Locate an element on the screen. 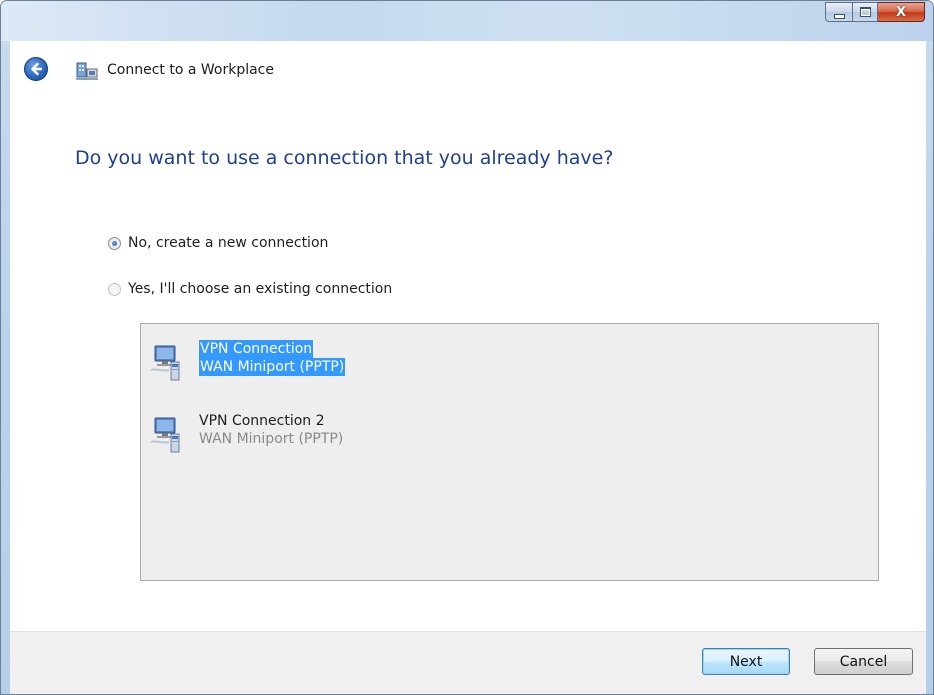  close-button: X is located at coordinates (901, 12).